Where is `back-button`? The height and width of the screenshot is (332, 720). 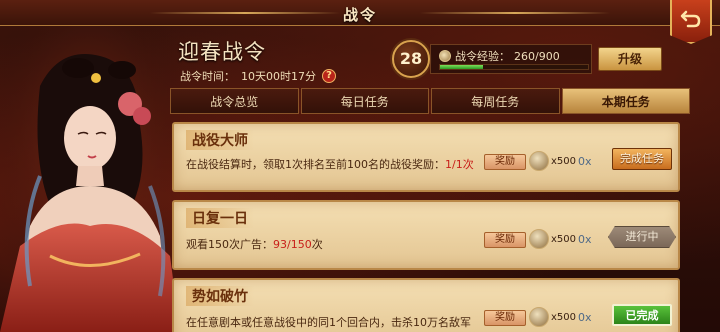 back-button is located at coordinates (691, 22).